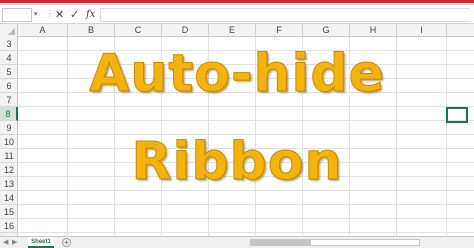  I want to click on add-sheet-icon: +, so click(66, 242).